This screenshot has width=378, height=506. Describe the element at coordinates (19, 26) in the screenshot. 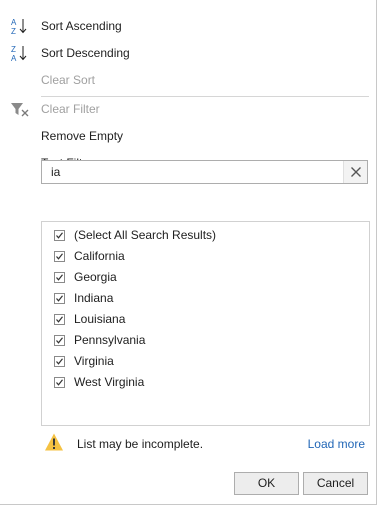

I see `sort-ascending-icon: A Z` at that location.